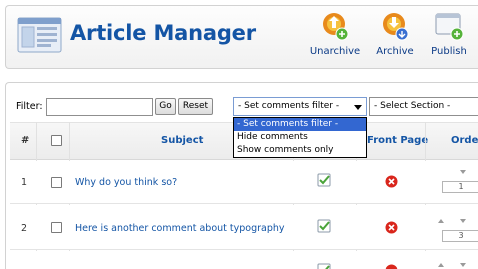  Describe the element at coordinates (460, 236) in the screenshot. I see `order-input: 3` at that location.